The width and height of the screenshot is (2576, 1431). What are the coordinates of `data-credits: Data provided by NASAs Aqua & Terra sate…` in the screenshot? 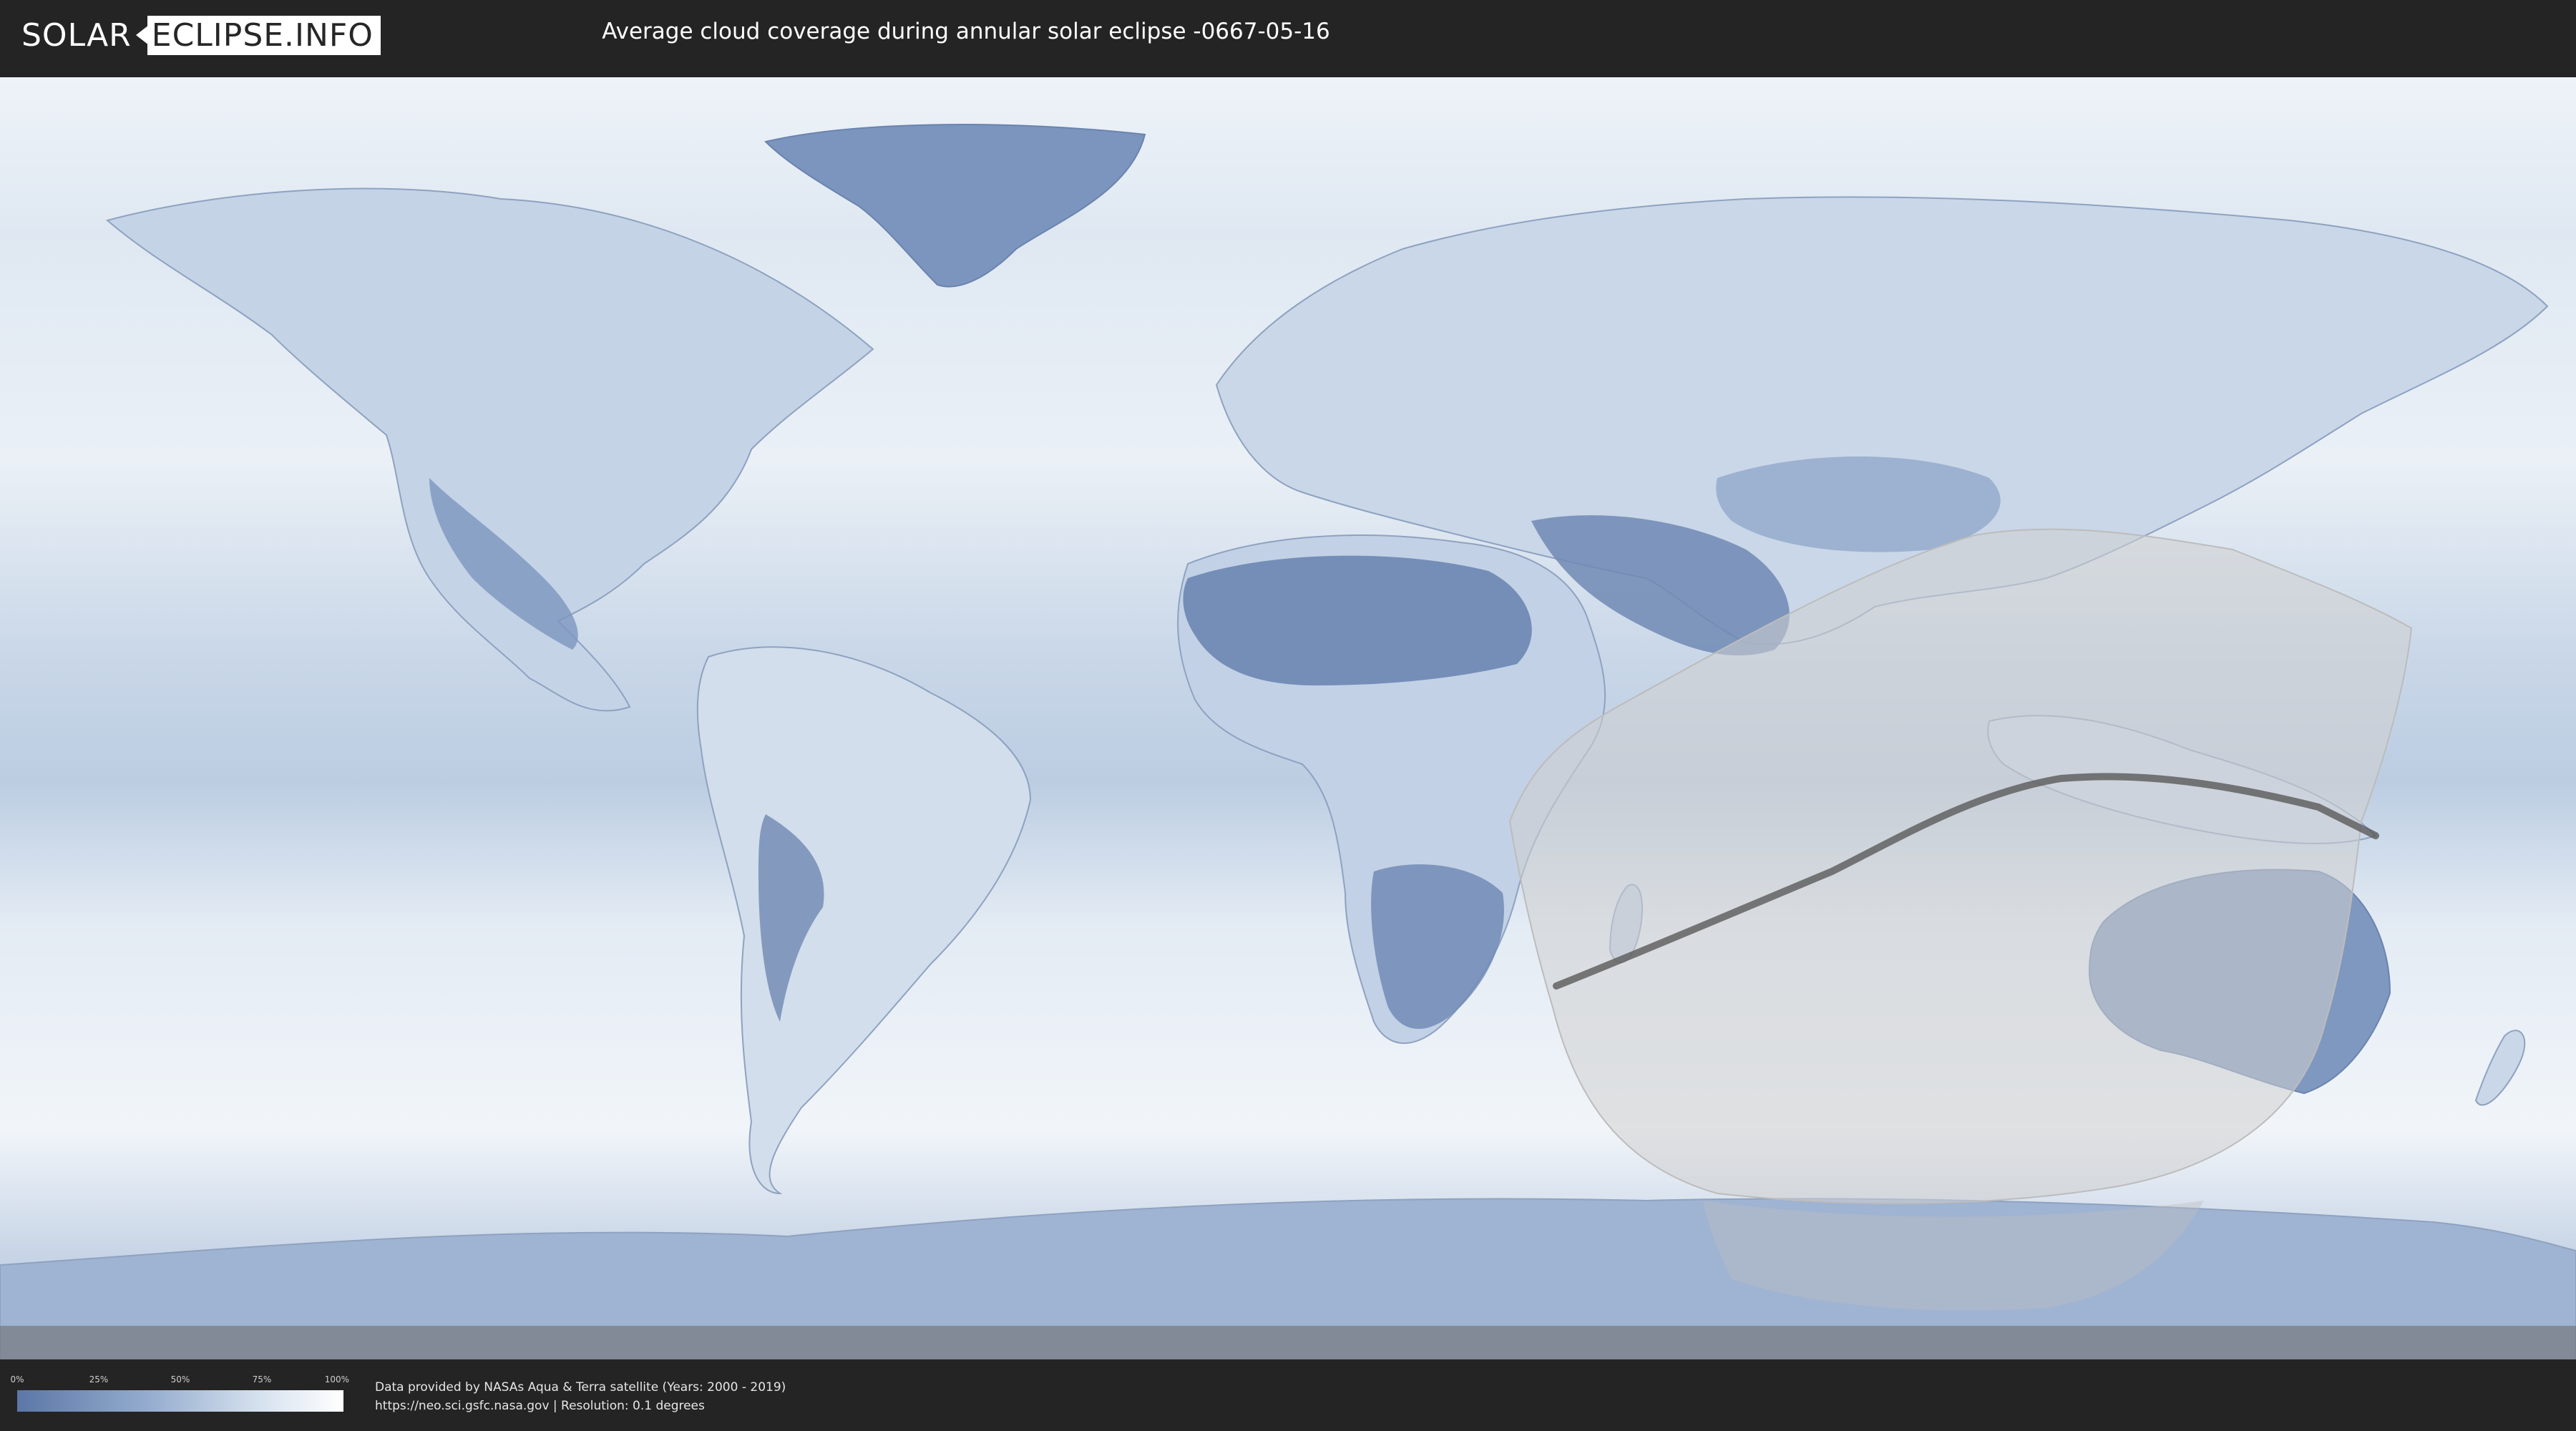 It's located at (580, 1396).